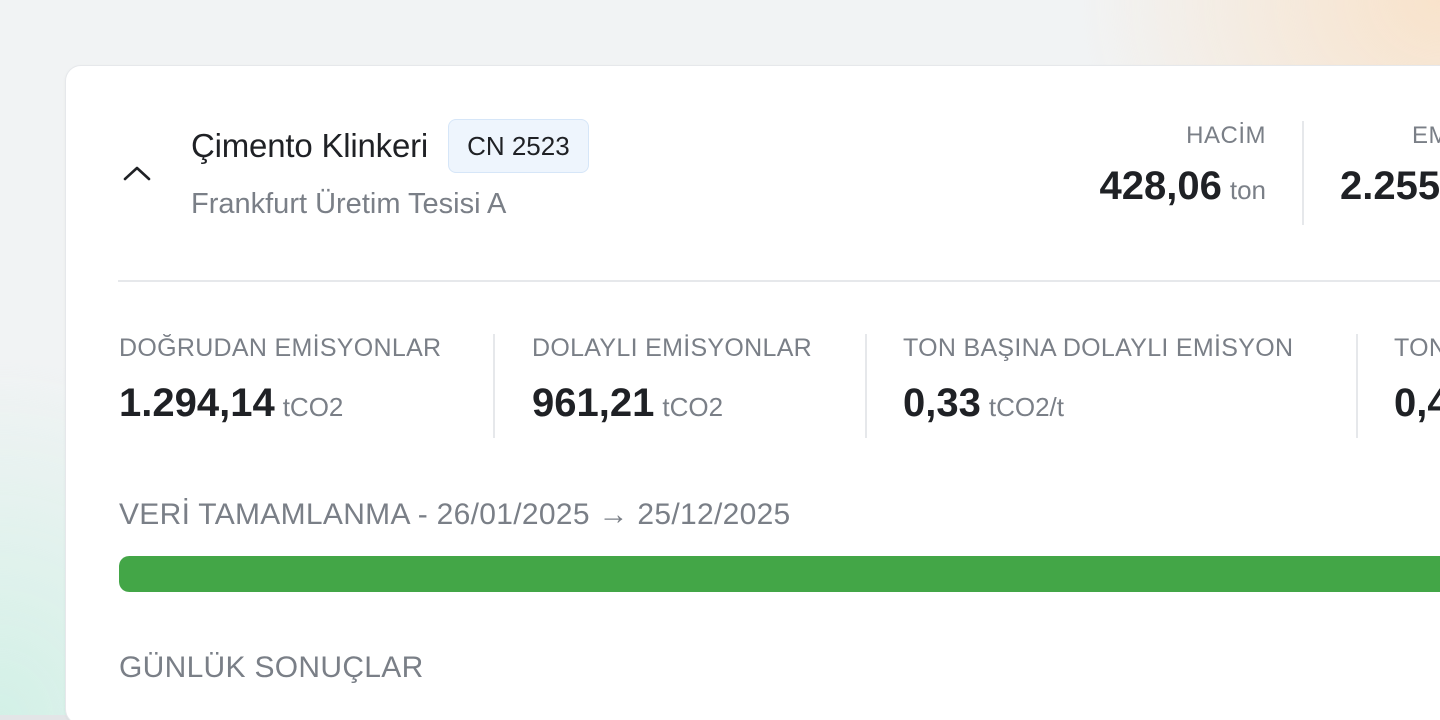  What do you see at coordinates (1226, 135) in the screenshot?
I see `volume-label: HACİM` at bounding box center [1226, 135].